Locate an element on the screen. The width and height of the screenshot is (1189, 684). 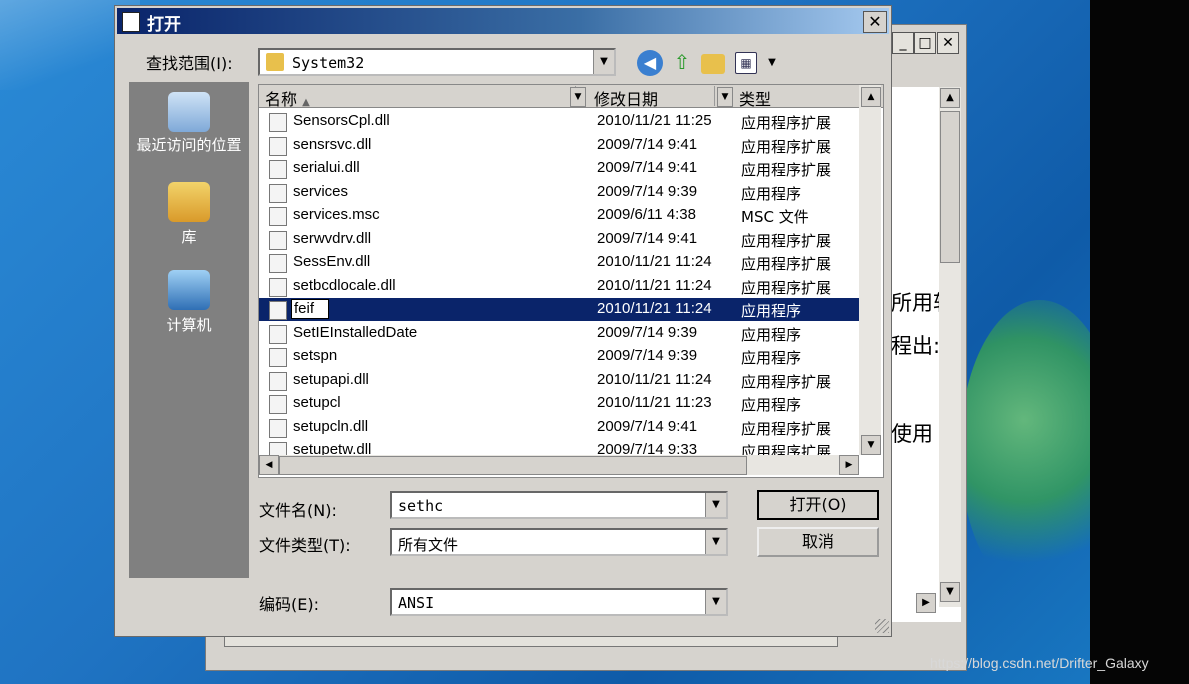
look-in-combo: System32 ▼ is located at coordinates (437, 62).